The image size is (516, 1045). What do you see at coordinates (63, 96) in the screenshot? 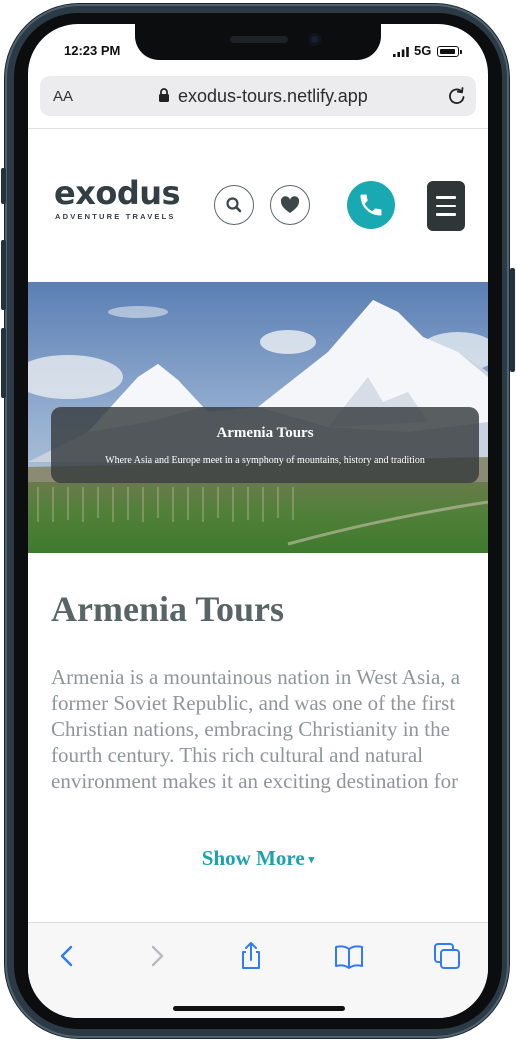
I see `reader-options-button: AA` at bounding box center [63, 96].